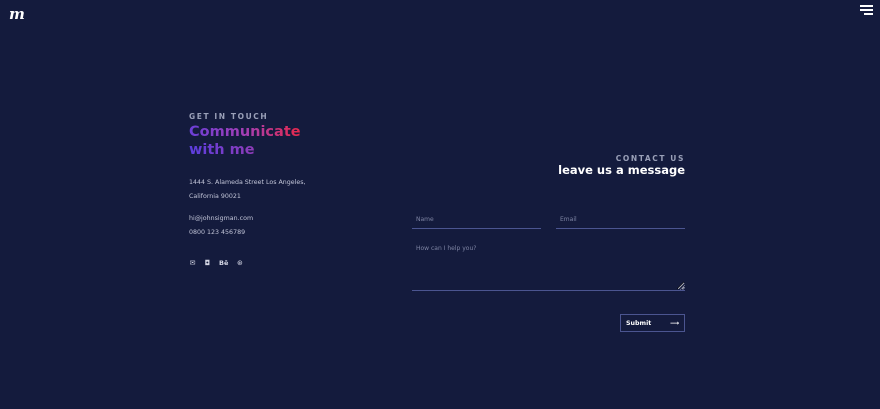 The width and height of the screenshot is (880, 409). Describe the element at coordinates (650, 158) in the screenshot. I see `contact-us-eyebrow: CONTACT US` at that location.